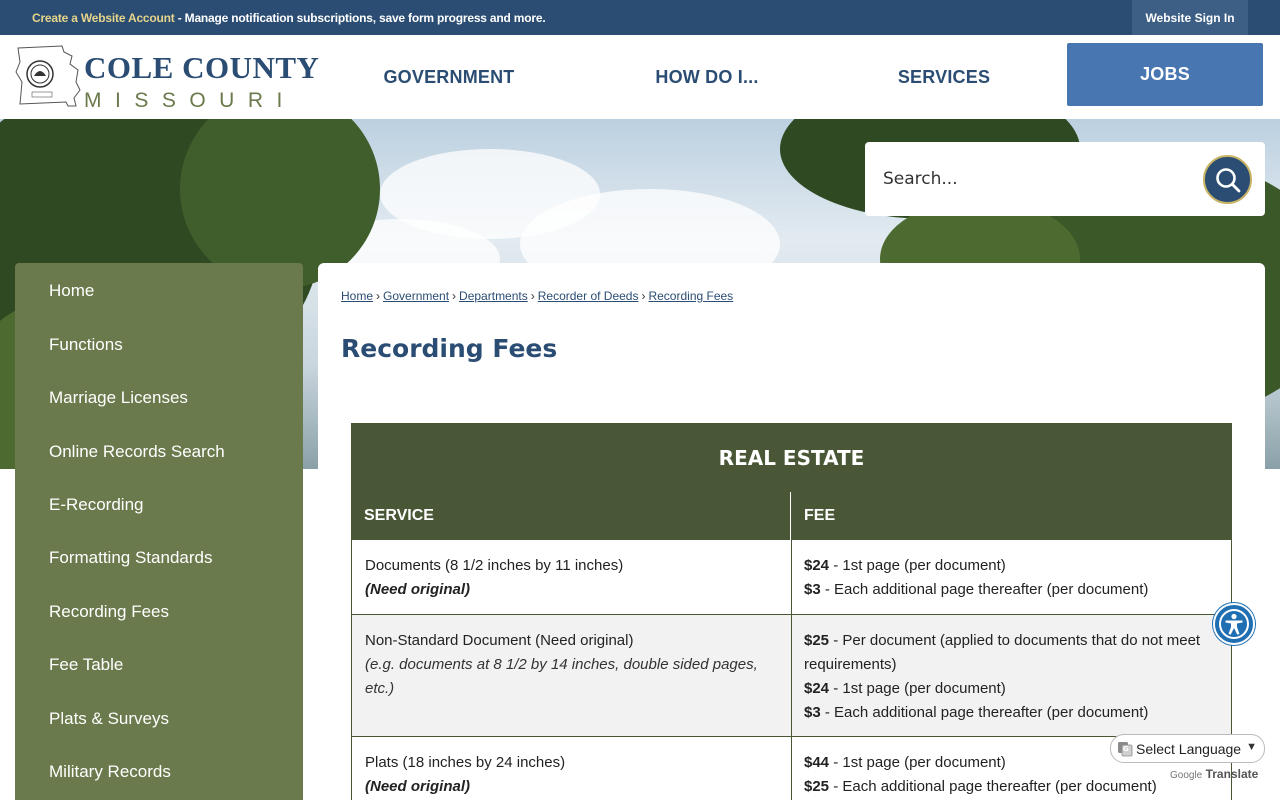 The height and width of the screenshot is (800, 1280). Describe the element at coordinates (137, 452) in the screenshot. I see `sidebar-item-online-records-search: Online Records Search` at that location.